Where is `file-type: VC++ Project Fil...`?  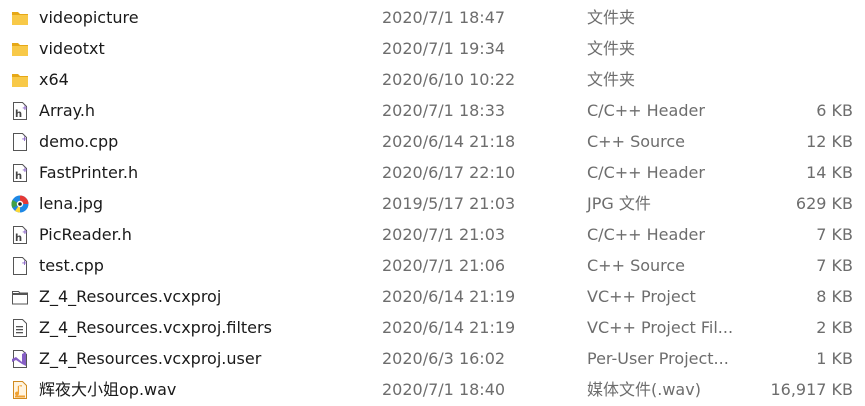 file-type: VC++ Project Fil... is located at coordinates (660, 327).